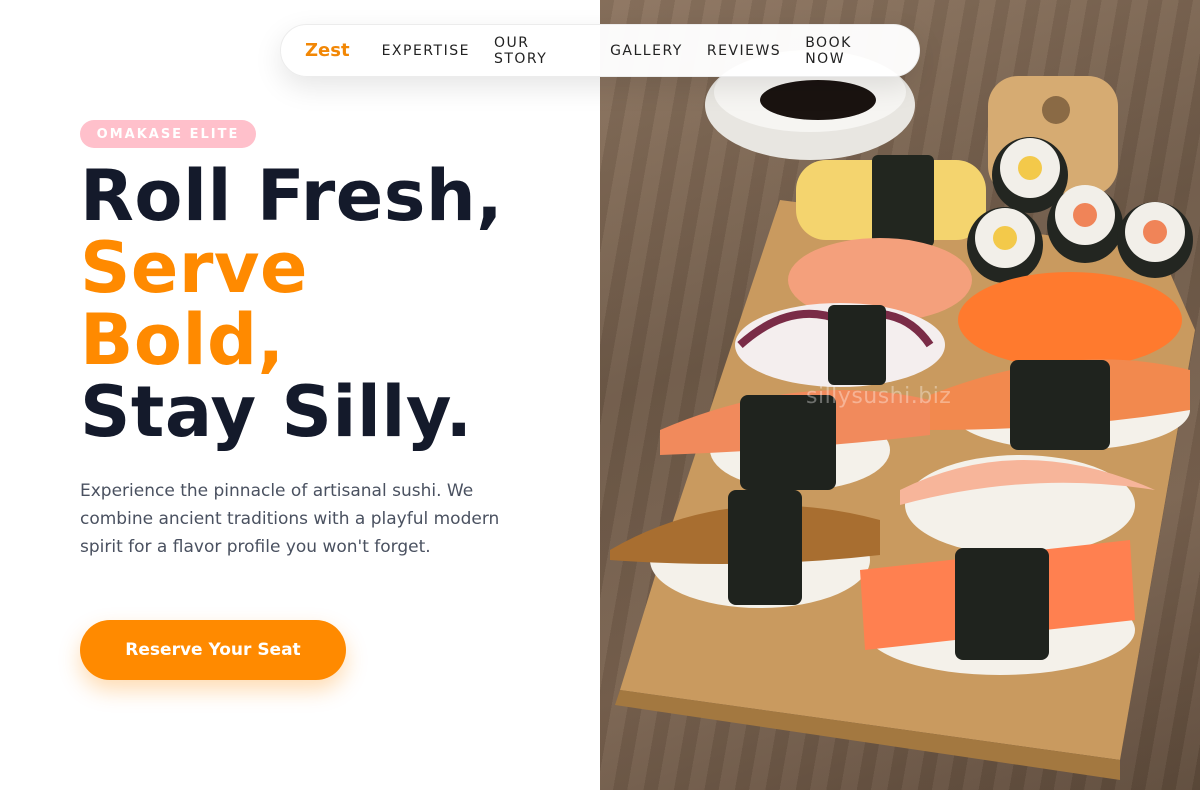 Image resolution: width=1200 pixels, height=800 pixels. What do you see at coordinates (646, 51) in the screenshot?
I see `nav-link-gallery: GALLERY` at bounding box center [646, 51].